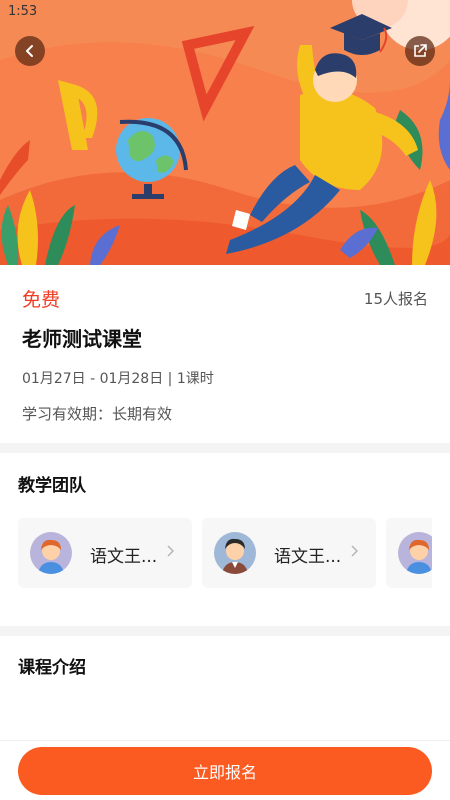  What do you see at coordinates (52, 486) in the screenshot?
I see `team-section-title: 教学团队` at bounding box center [52, 486].